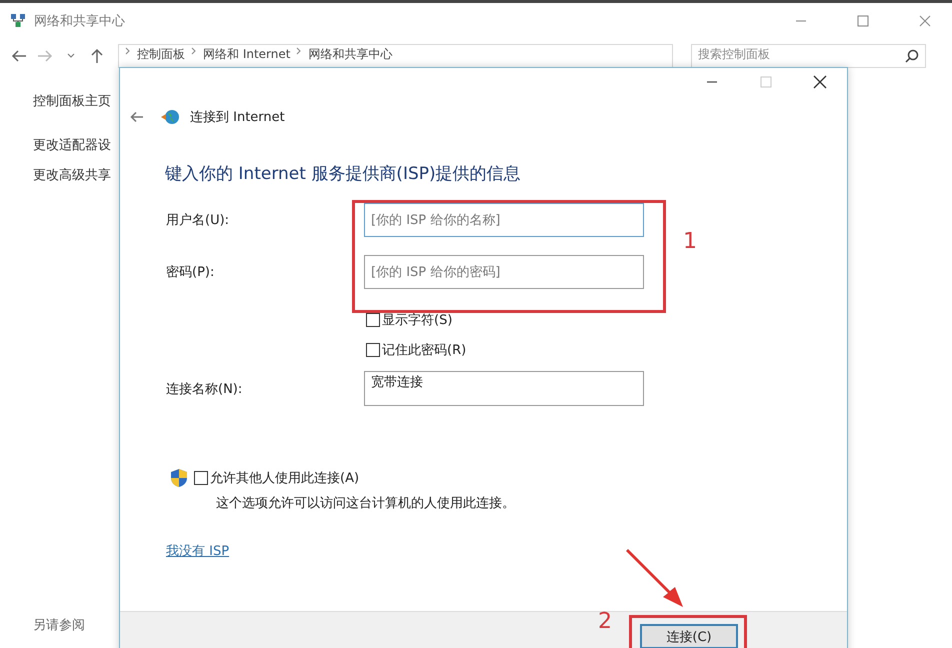 The height and width of the screenshot is (648, 952). Describe the element at coordinates (820, 82) in the screenshot. I see `close-icon` at that location.